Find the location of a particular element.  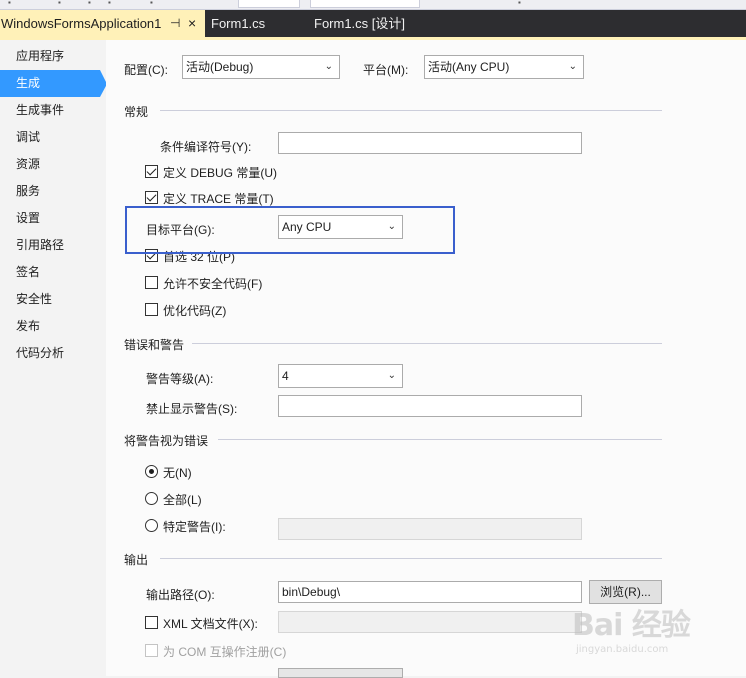

allow-unsafe-checkbox is located at coordinates (151, 282).